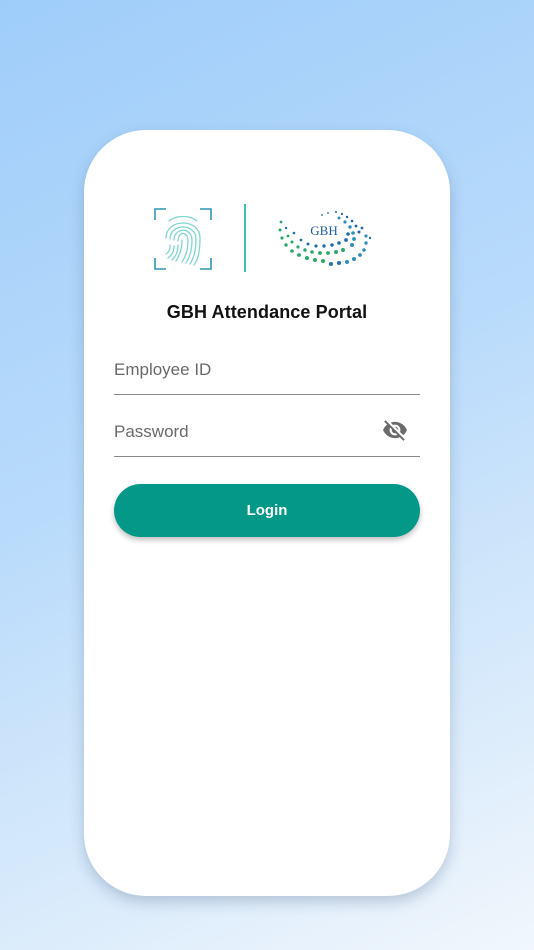 This screenshot has height=950, width=534. Describe the element at coordinates (183, 239) in the screenshot. I see `fingerprint-icon` at that location.